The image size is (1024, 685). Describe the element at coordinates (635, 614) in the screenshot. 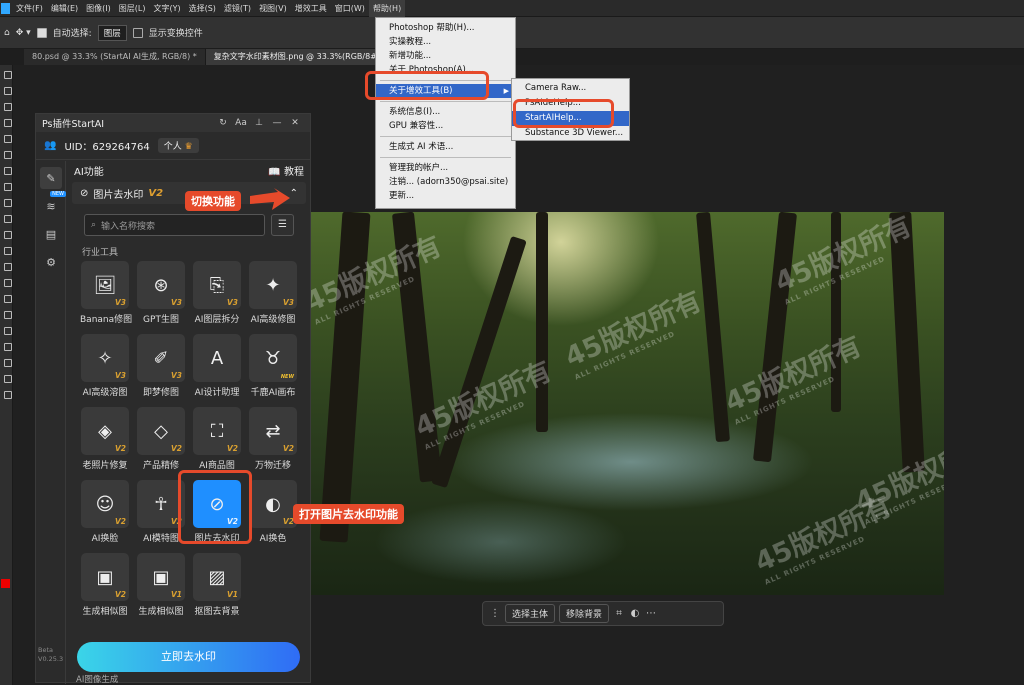

I see `adjust-icon: ◐` at that location.